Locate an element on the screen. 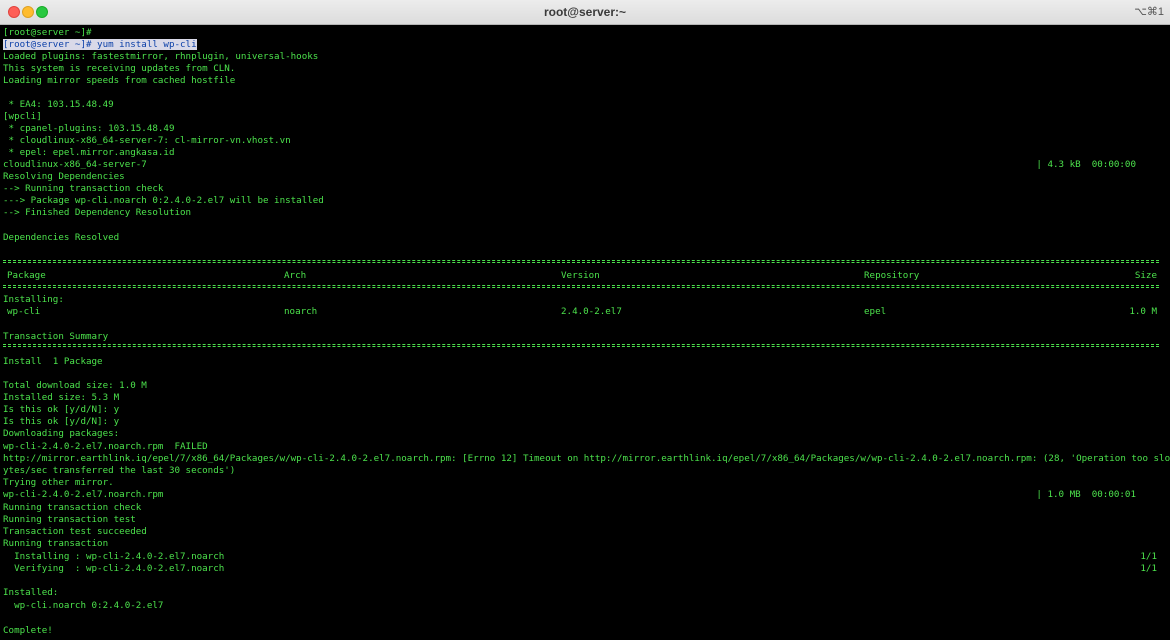 The height and width of the screenshot is (640, 1170). terminal-line: Resolving Dependencies is located at coordinates (64, 176).